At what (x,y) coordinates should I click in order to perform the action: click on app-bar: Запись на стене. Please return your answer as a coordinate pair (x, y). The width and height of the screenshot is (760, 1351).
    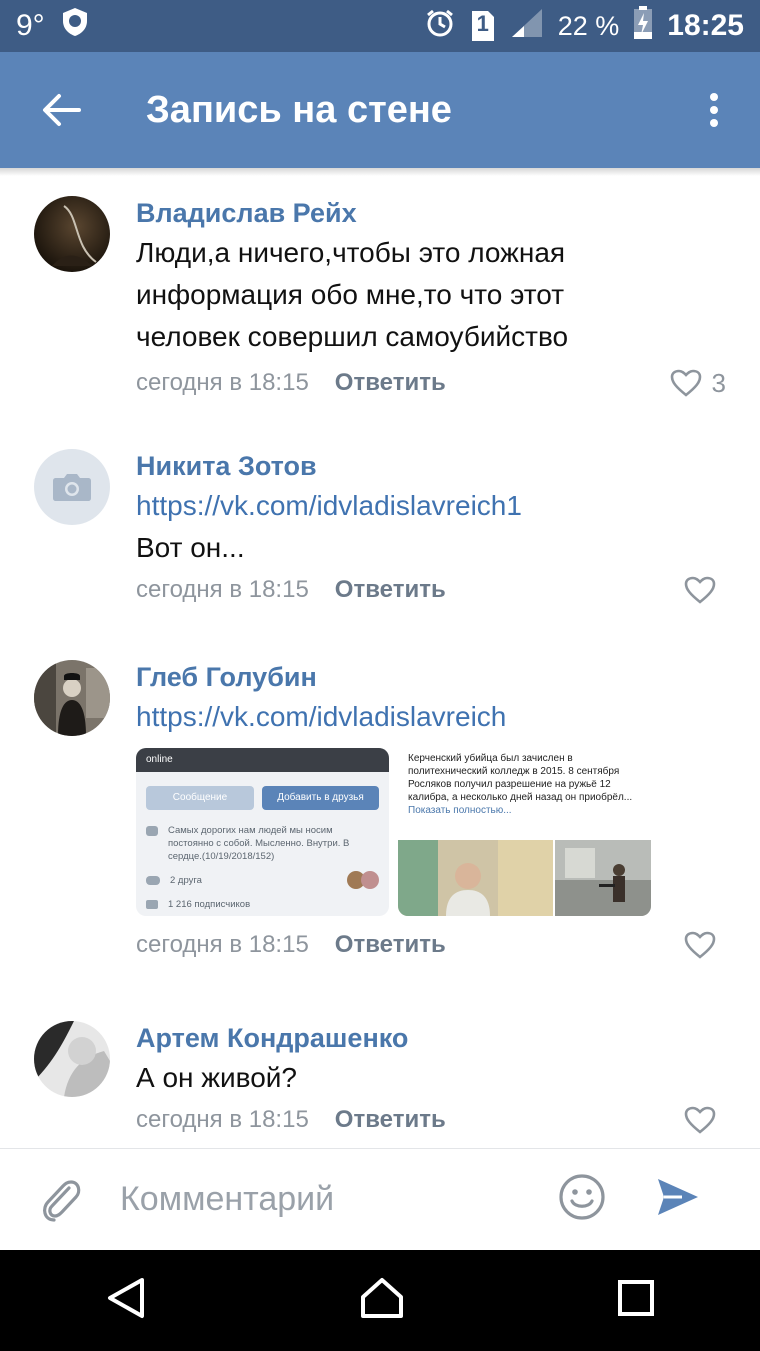
    Looking at the image, I should click on (380, 110).